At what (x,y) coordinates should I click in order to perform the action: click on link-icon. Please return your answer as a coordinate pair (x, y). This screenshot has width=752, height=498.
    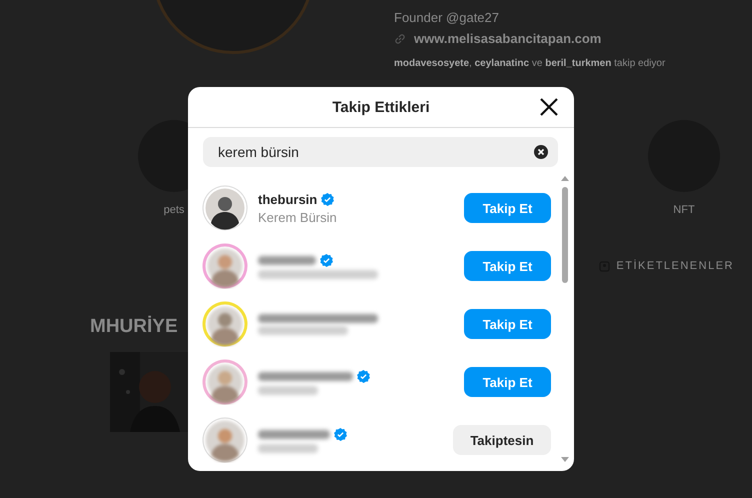
    Looking at the image, I should click on (400, 38).